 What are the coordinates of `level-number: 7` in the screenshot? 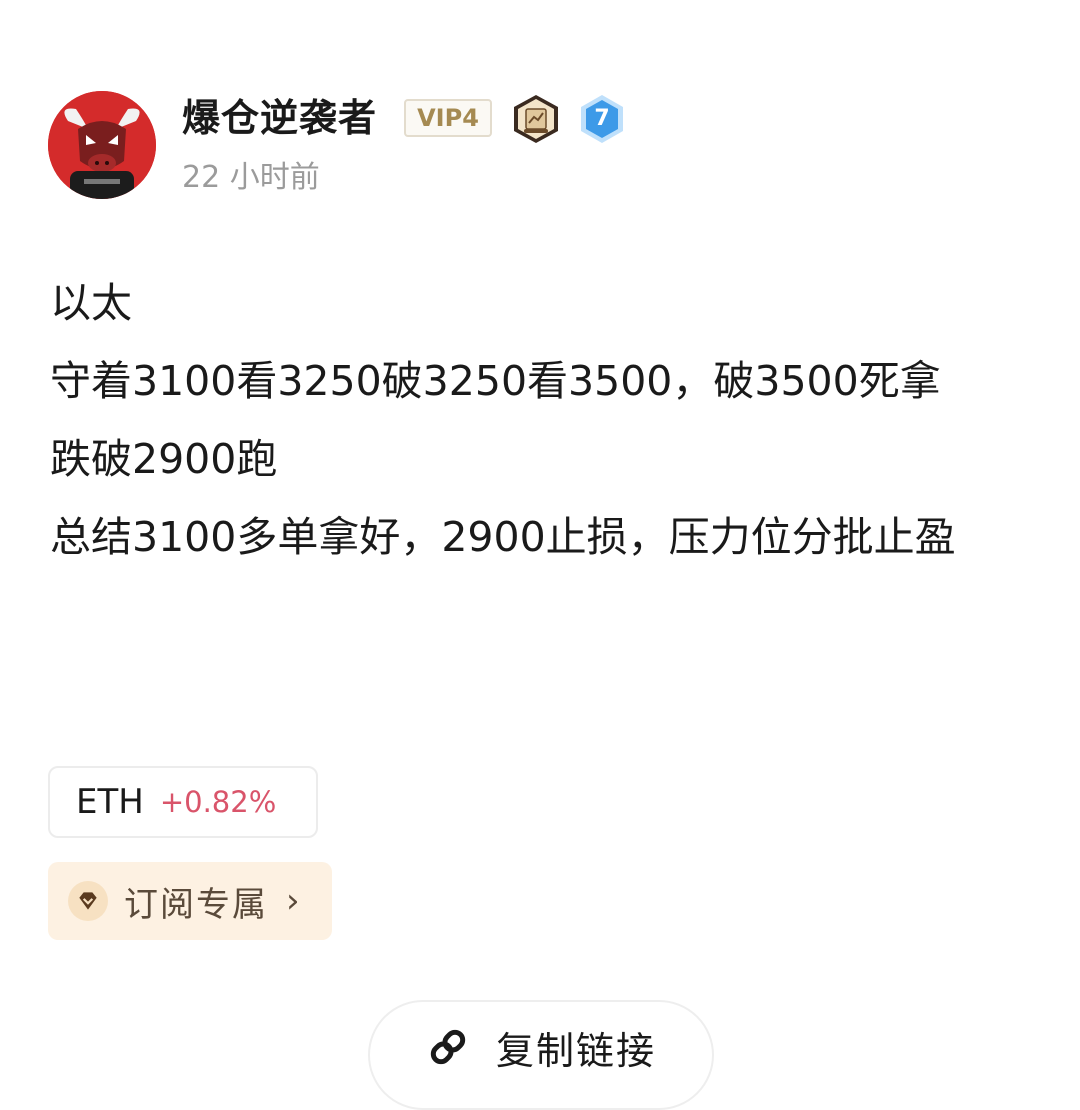 It's located at (602, 118).